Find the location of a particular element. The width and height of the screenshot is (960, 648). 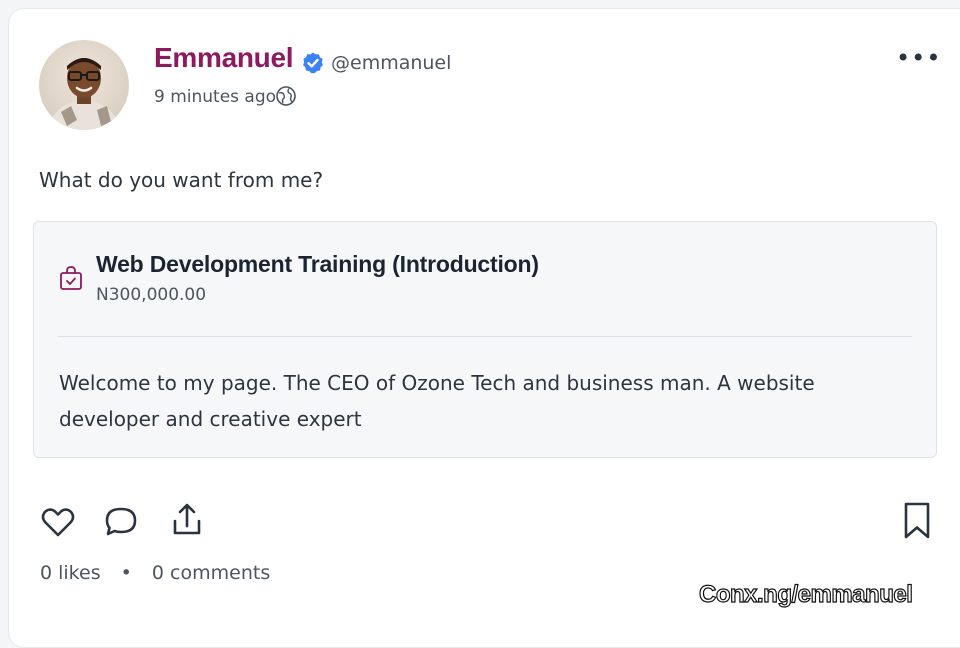

product-price: N300,000.00 is located at coordinates (151, 295).